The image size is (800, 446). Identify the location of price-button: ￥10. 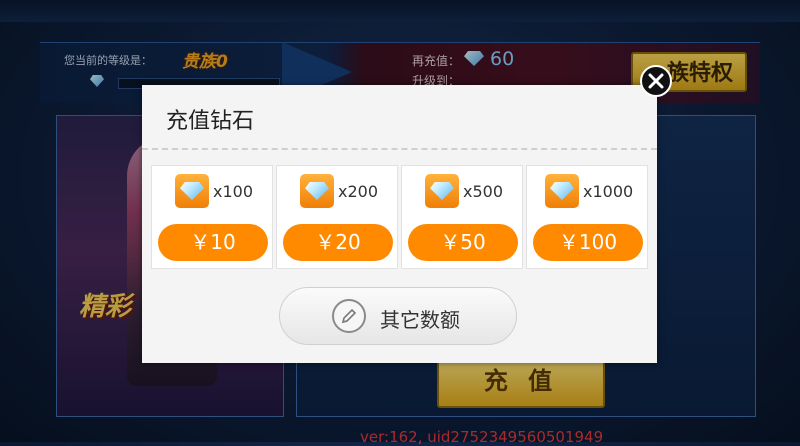
(213, 242).